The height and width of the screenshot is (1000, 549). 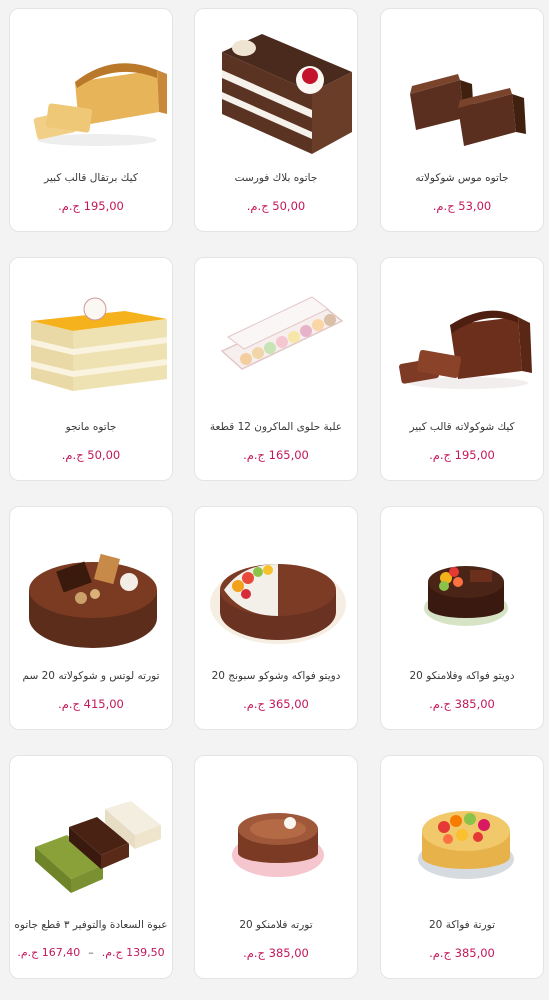 I want to click on product-card-flamenco-torte: تورته فلامنكو 20 385,00 ج.م., so click(x=276, y=867).